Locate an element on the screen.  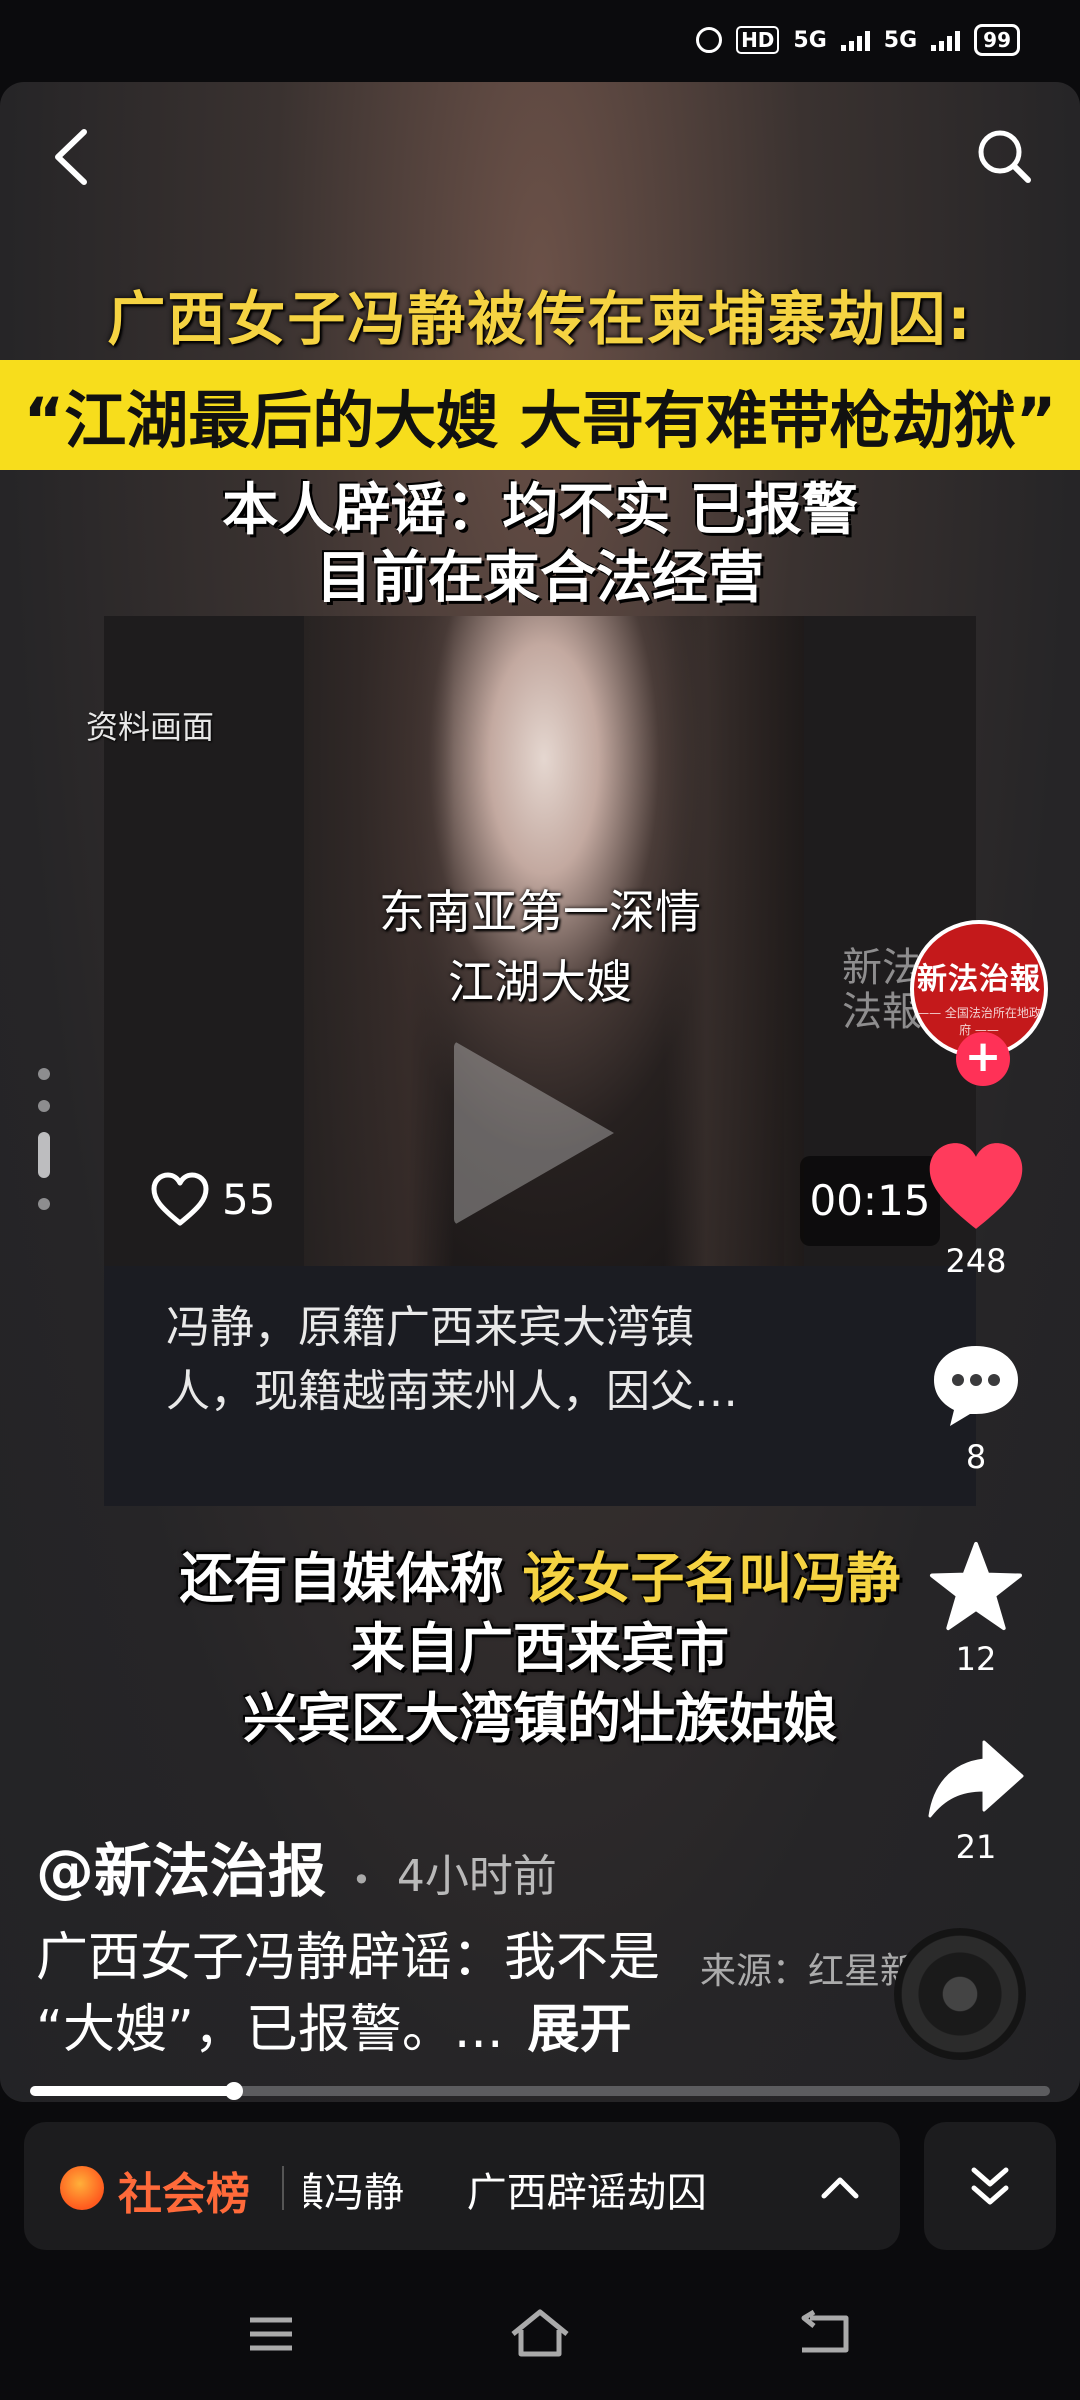
hot-item-1: 湾镇冯静 is located at coordinates (354, 2189).